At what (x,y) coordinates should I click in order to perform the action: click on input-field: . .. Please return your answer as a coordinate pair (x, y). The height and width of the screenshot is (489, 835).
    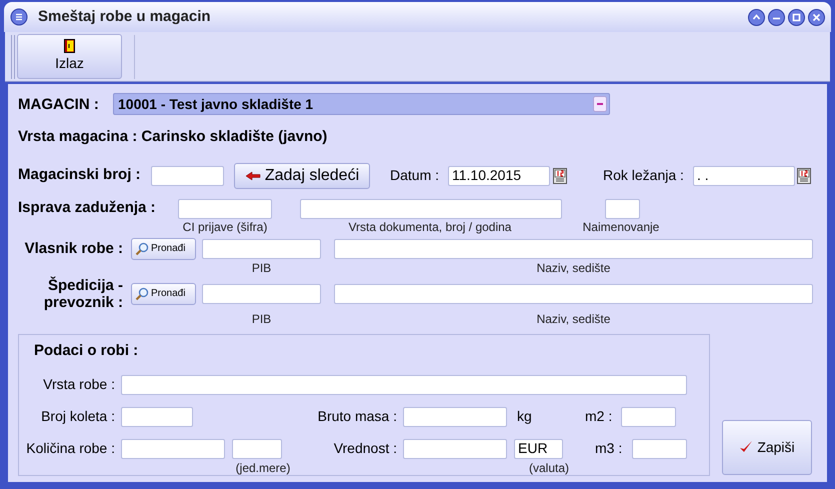
    Looking at the image, I should click on (744, 176).